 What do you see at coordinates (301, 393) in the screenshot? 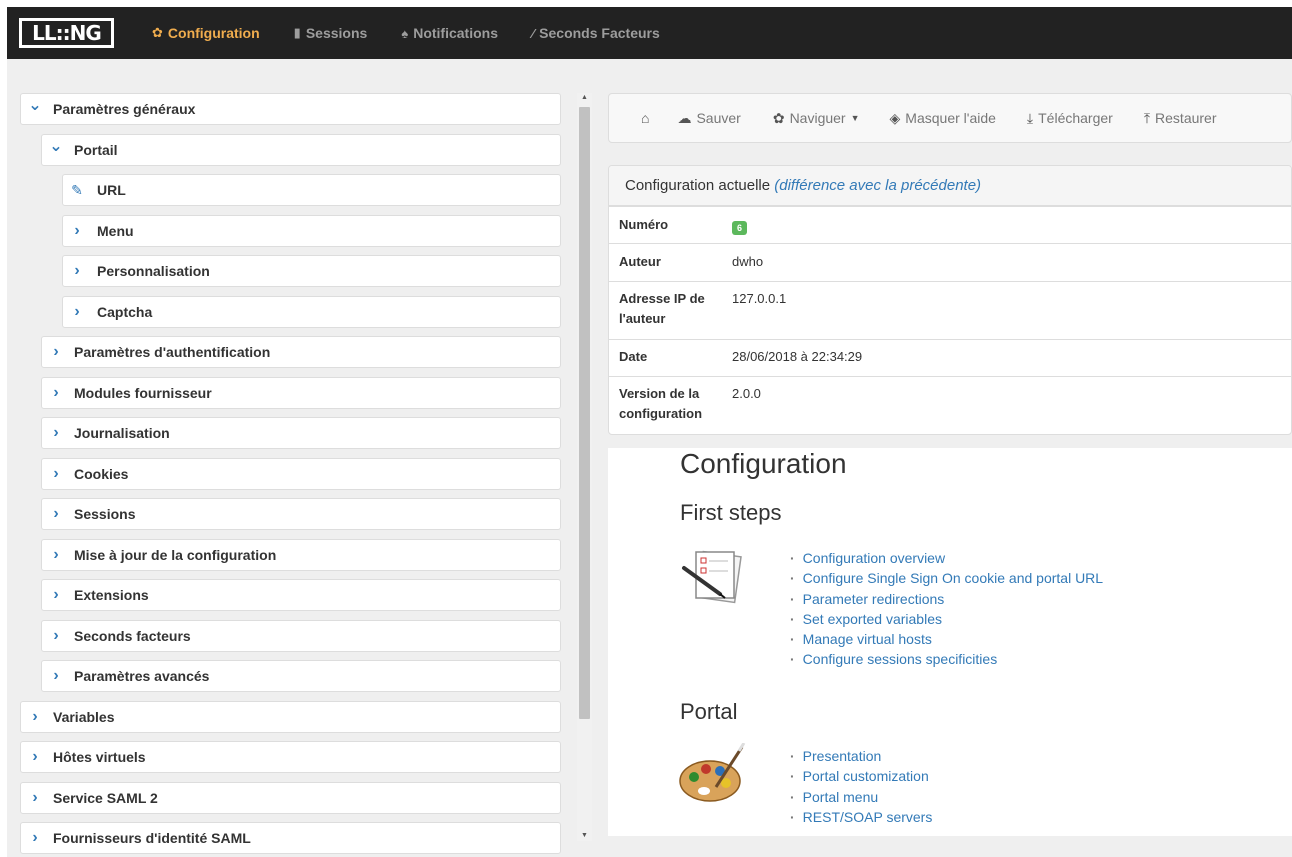
I see `tree-node: › Modules fournisseur` at bounding box center [301, 393].